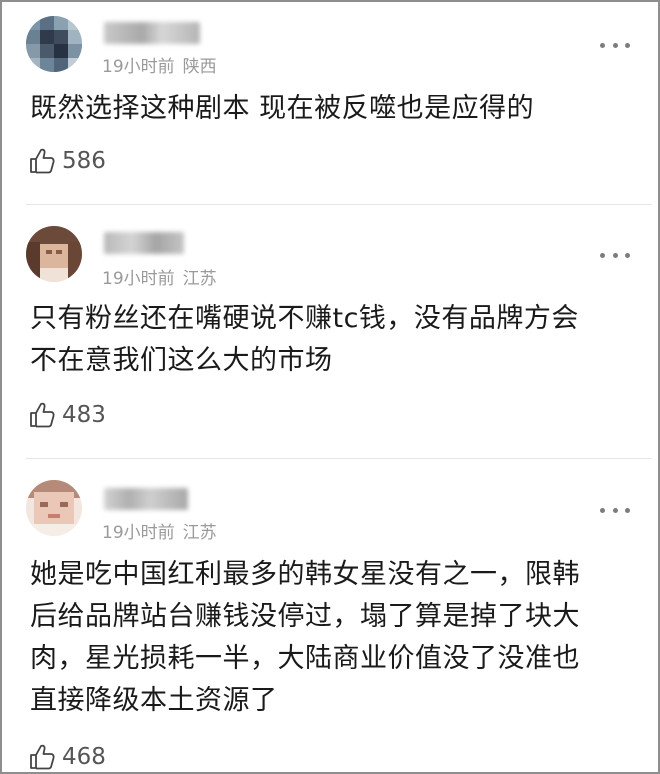 This screenshot has width=660, height=774. What do you see at coordinates (199, 67) in the screenshot?
I see `comment-region: 陕西` at bounding box center [199, 67].